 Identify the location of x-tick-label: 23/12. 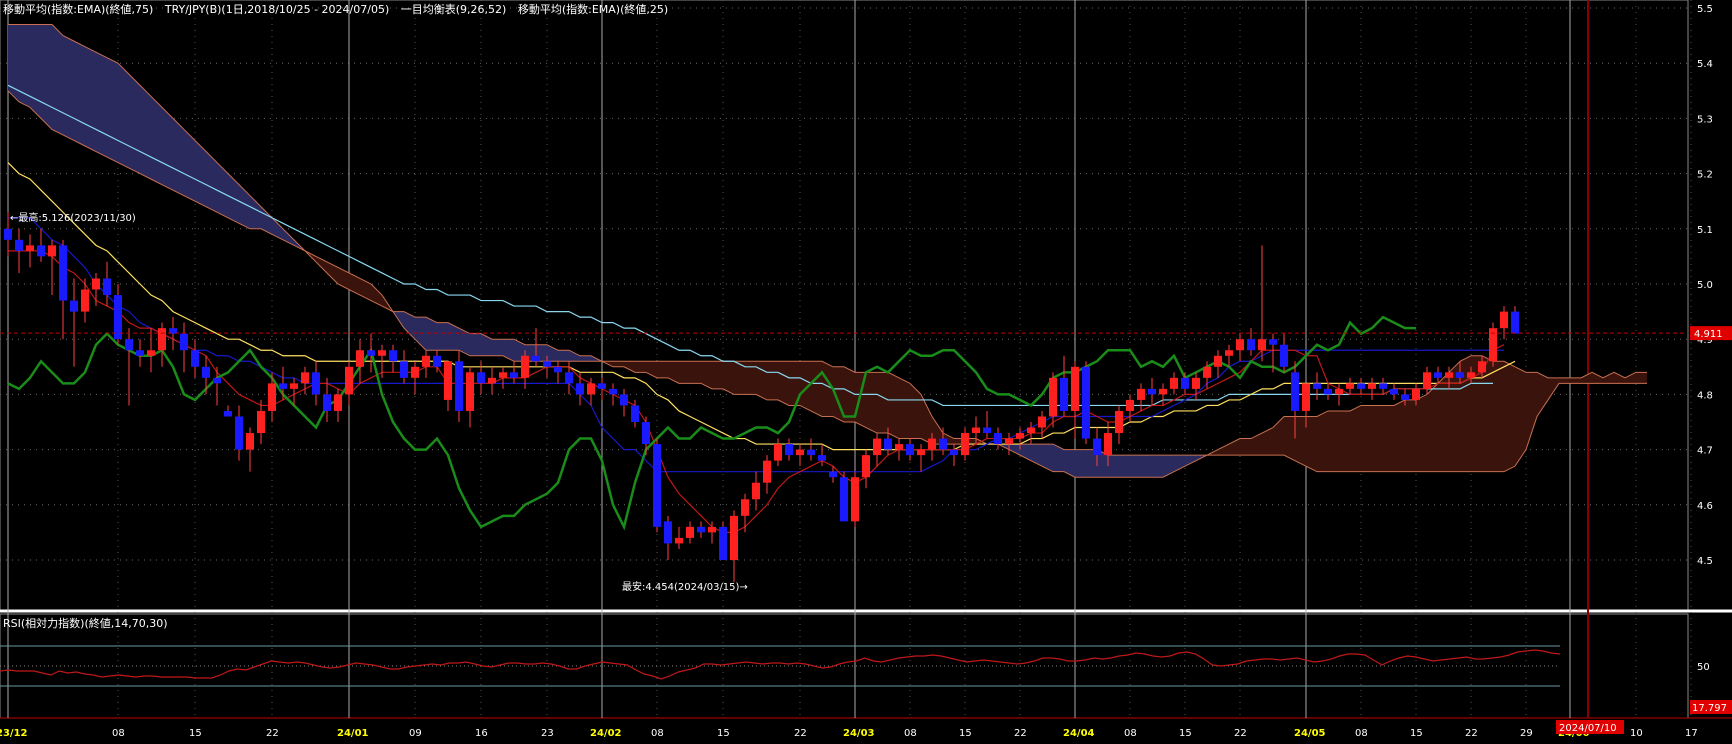
(14, 733).